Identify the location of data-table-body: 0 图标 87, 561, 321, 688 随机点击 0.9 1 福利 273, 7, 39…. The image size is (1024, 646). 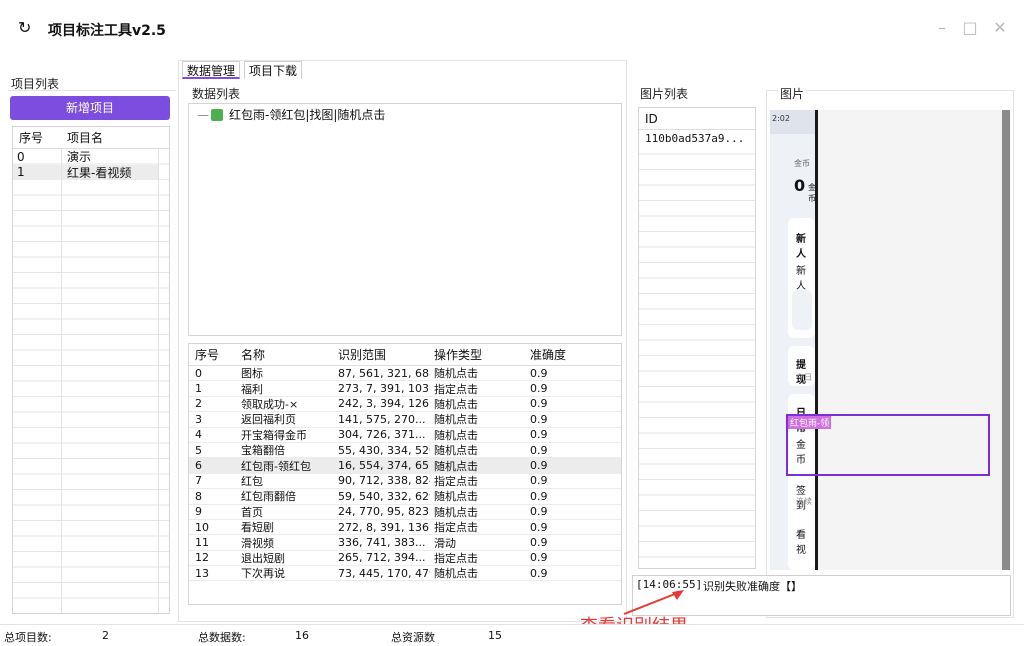
(405, 474).